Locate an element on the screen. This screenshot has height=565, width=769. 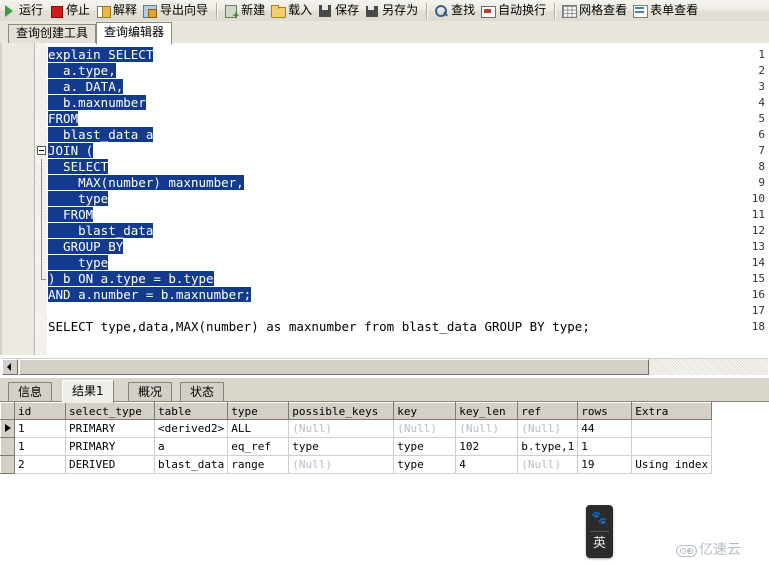
column-header: type is located at coordinates (258, 411).